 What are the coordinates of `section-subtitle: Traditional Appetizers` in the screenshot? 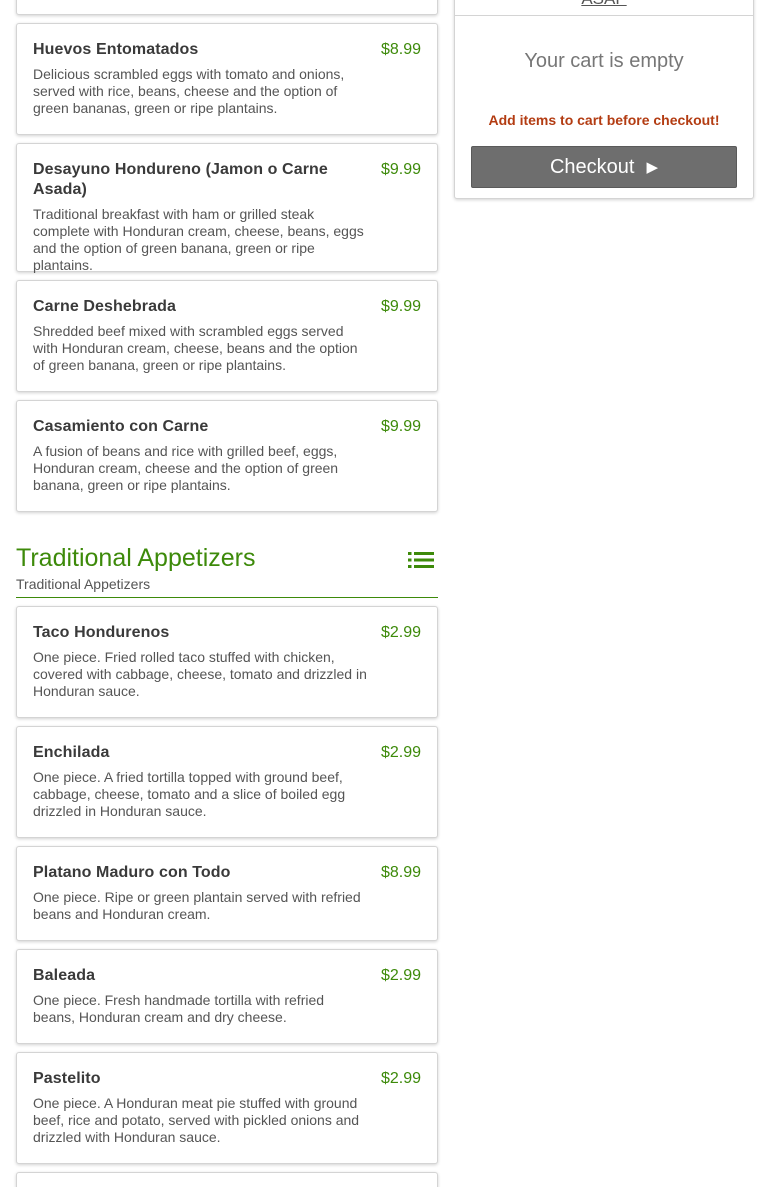 It's located at (83, 584).